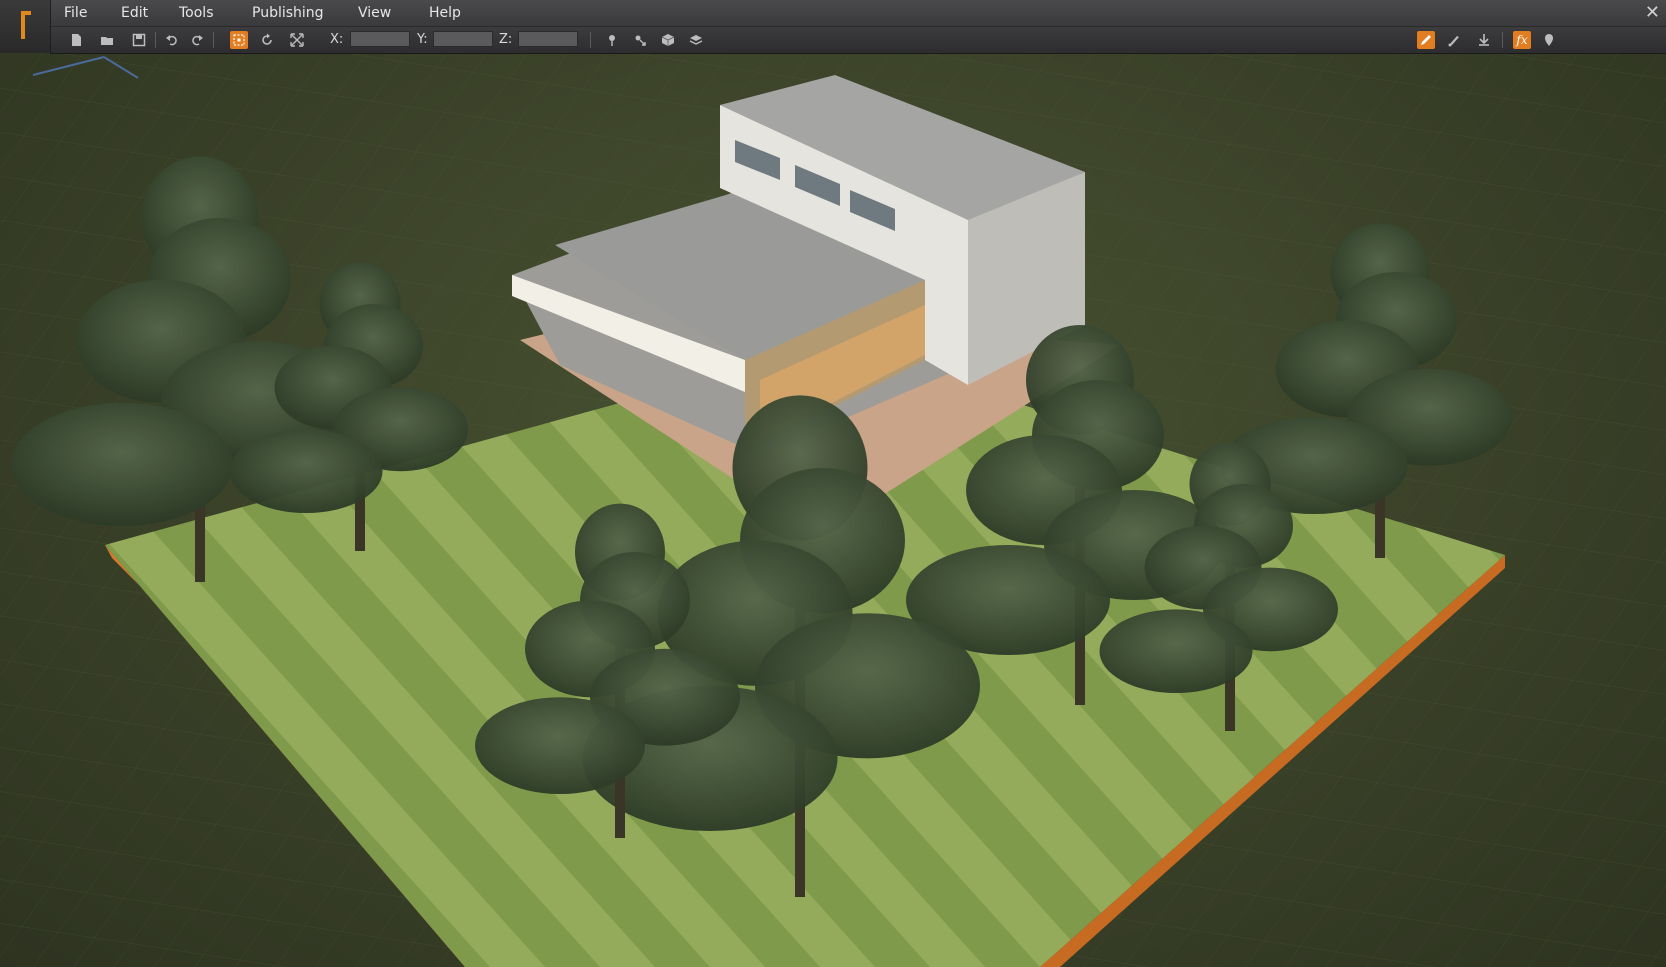  What do you see at coordinates (1484, 40) in the screenshot?
I see `download-icon` at bounding box center [1484, 40].